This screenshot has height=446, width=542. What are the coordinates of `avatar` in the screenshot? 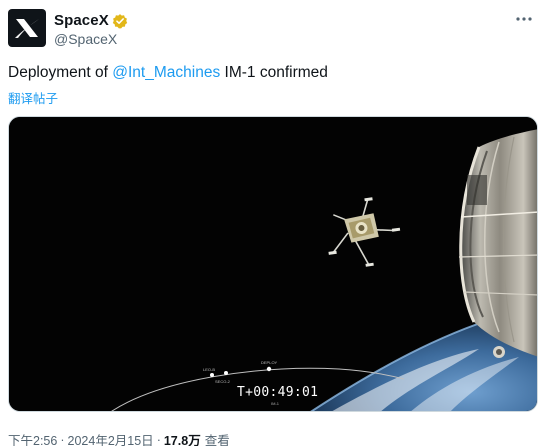 It's located at (27, 28).